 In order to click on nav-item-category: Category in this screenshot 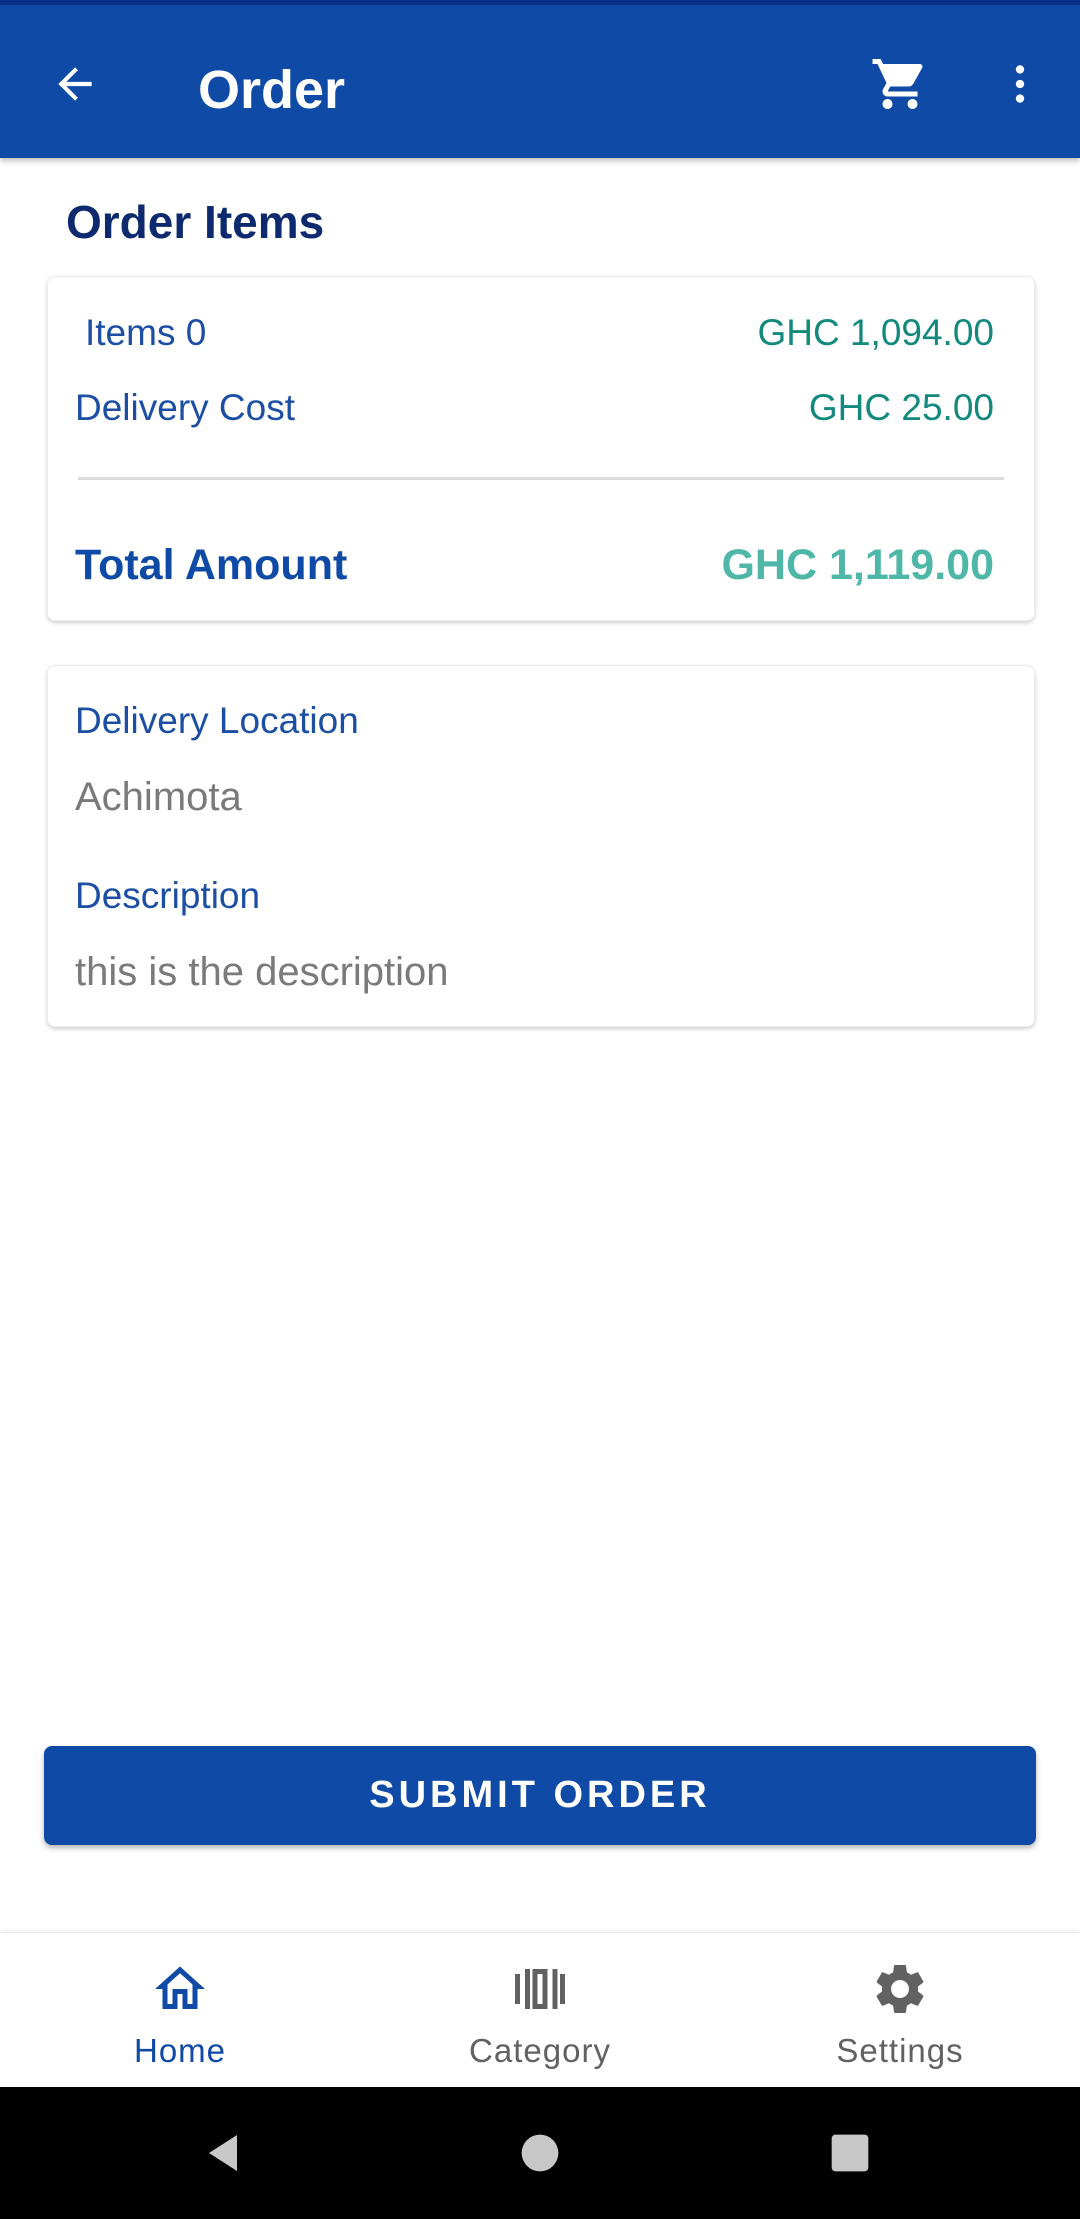, I will do `click(540, 2010)`.